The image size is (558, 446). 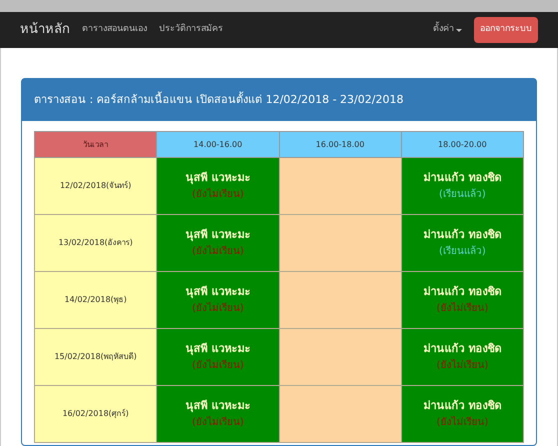 What do you see at coordinates (95, 357) in the screenshot?
I see `date-cell: 15/02/2018(พฤหัสบดี)` at bounding box center [95, 357].